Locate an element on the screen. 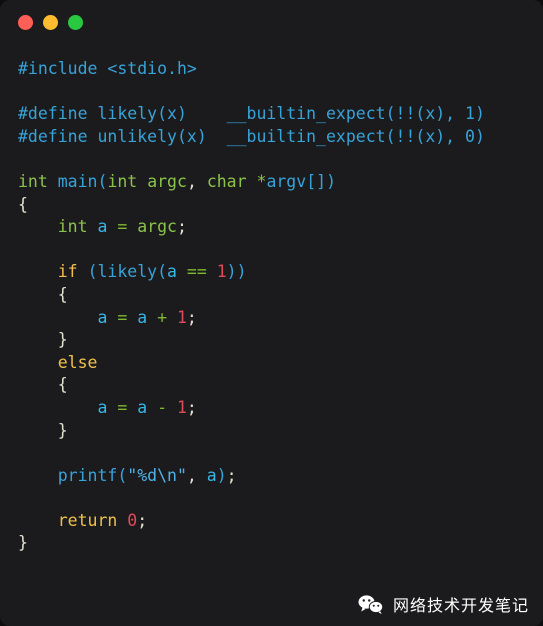 The height and width of the screenshot is (626, 543). code-token-var-a-printf: a is located at coordinates (211, 475).